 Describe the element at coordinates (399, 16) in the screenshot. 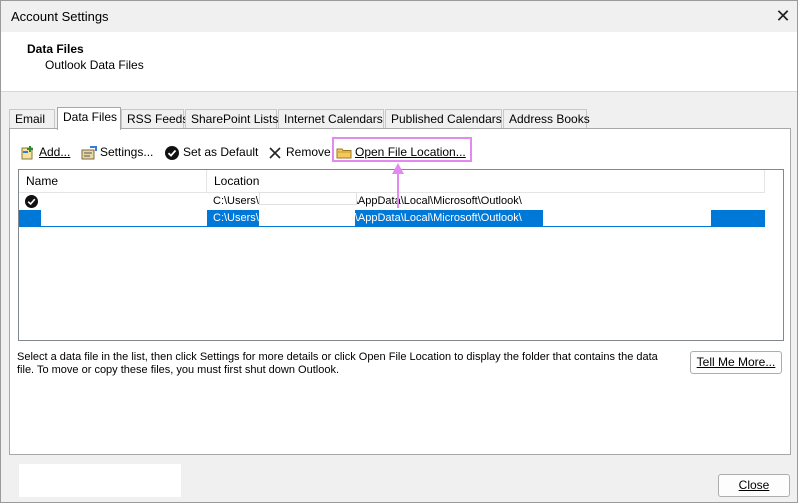

I see `title-bar: Account Settings ✕` at that location.